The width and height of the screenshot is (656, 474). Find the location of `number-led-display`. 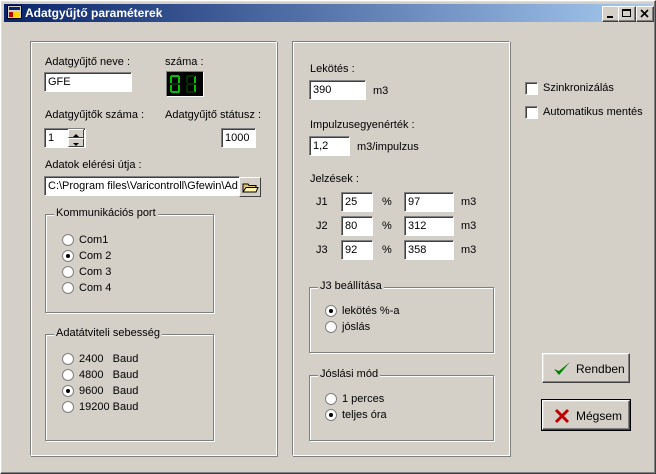

number-led-display is located at coordinates (185, 84).